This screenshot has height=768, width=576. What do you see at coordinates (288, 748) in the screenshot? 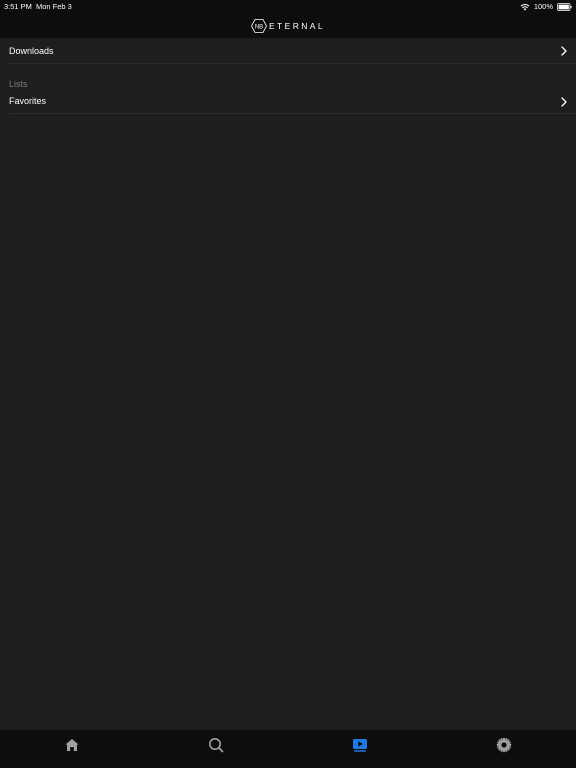
I see `tab-bar` at bounding box center [288, 748].